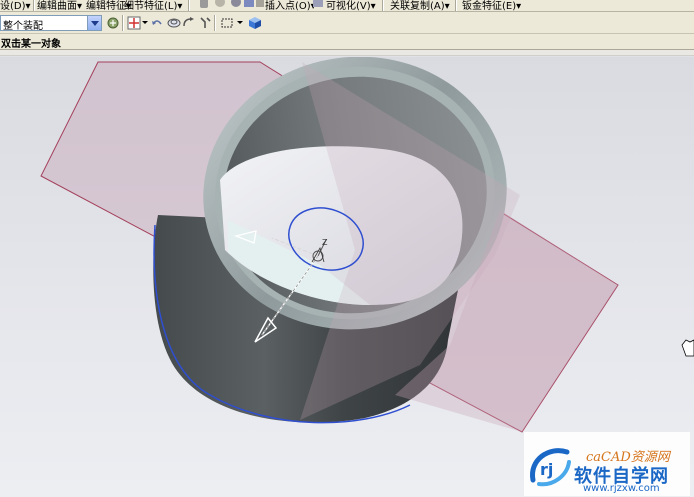  Describe the element at coordinates (204, 4) in the screenshot. I see `toolbar-icon-a` at that location.